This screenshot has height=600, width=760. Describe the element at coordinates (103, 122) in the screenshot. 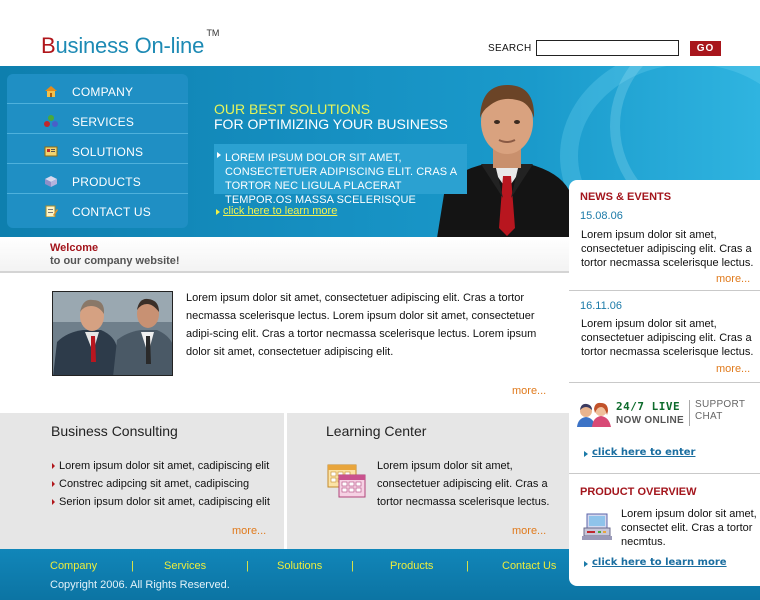

I see `nav-item-label: SERVICES` at that location.